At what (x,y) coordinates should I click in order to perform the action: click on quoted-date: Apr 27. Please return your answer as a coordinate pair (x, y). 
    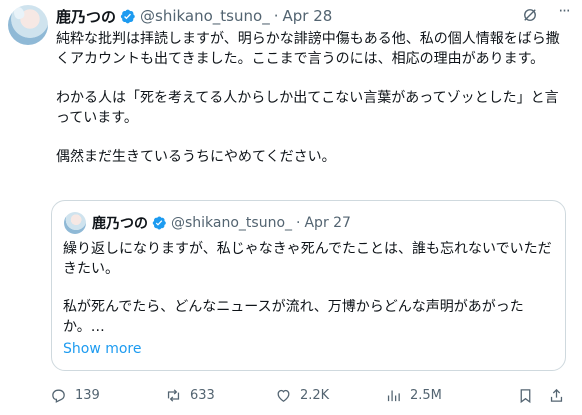
    Looking at the image, I should click on (327, 223).